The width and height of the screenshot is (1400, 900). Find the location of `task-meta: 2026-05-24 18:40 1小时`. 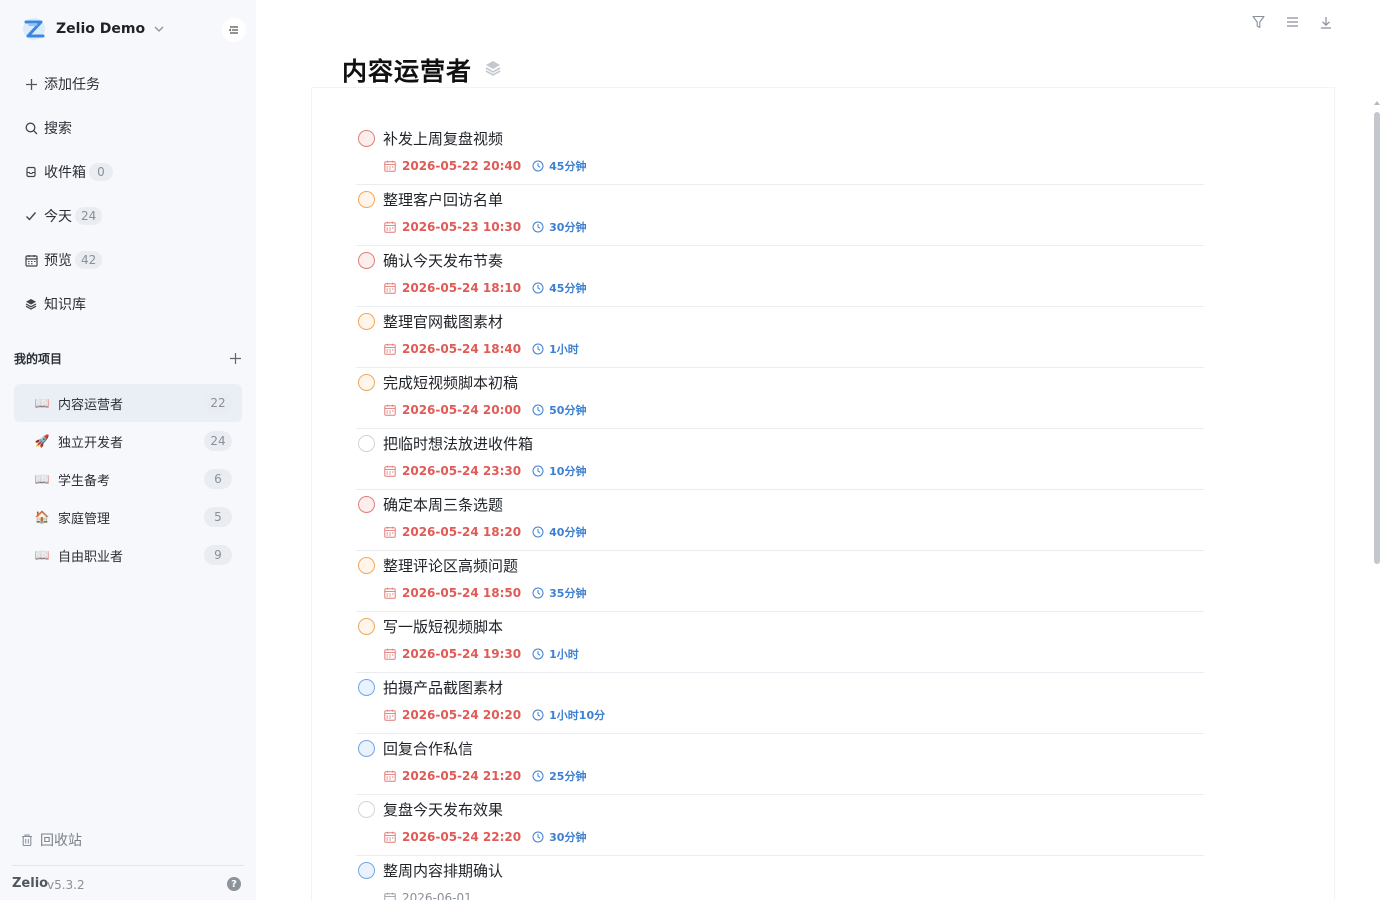

task-meta: 2026-05-24 18:40 1小时 is located at coordinates (481, 349).